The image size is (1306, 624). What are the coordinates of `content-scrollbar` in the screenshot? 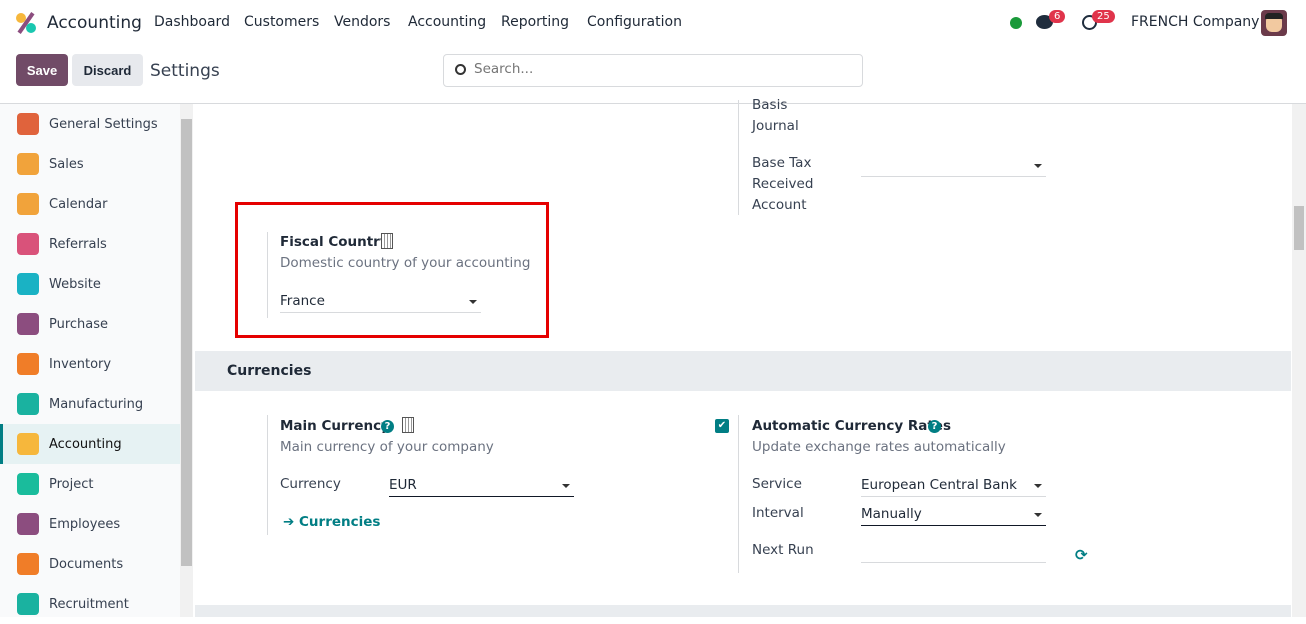 It's located at (1299, 360).